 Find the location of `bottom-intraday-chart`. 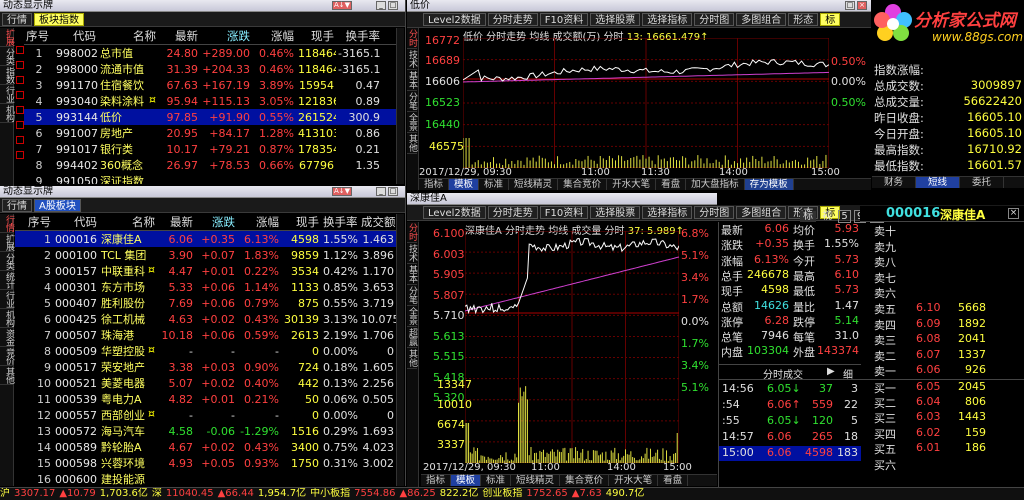

bottom-intraday-chart is located at coordinates (572, 347).